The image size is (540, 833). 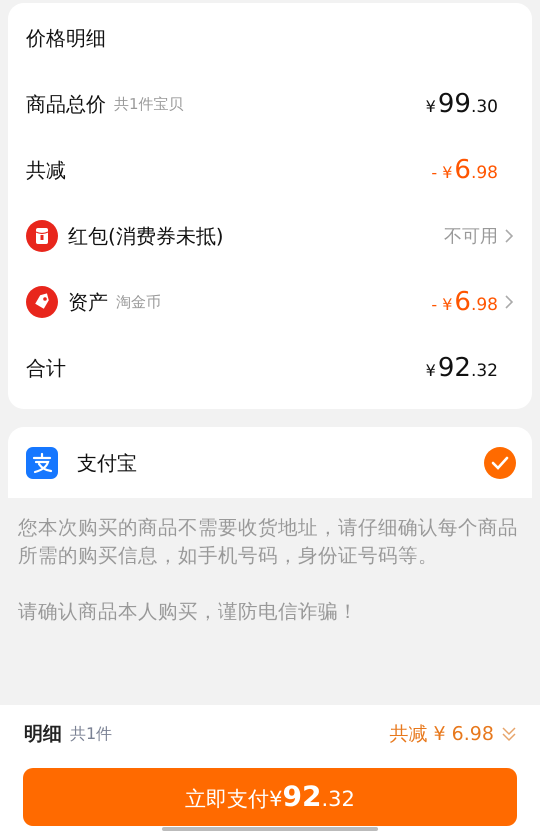 What do you see at coordinates (442, 734) in the screenshot?
I see `discount-total: 共减 ¥ 6.98` at bounding box center [442, 734].